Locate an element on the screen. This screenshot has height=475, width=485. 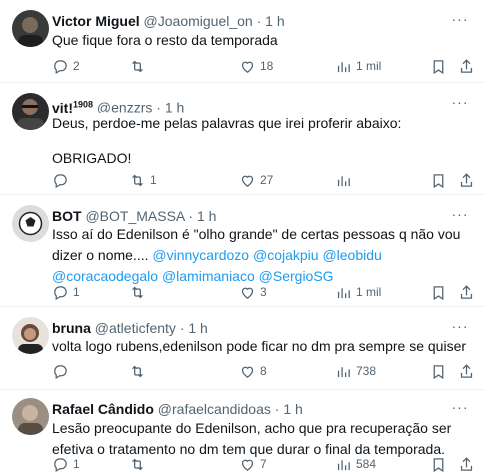
views-count: 1 mil is located at coordinates (369, 65).